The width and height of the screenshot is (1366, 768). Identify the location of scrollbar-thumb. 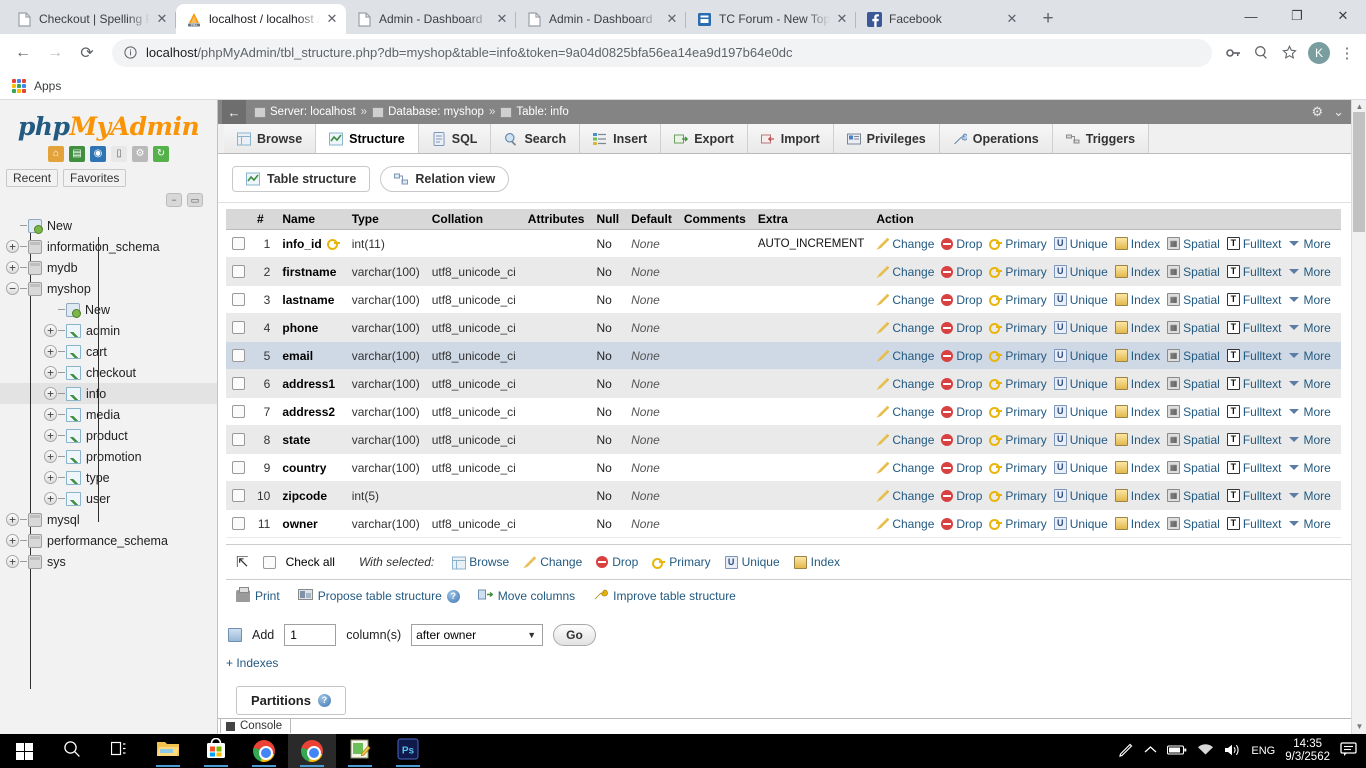
(1359, 172).